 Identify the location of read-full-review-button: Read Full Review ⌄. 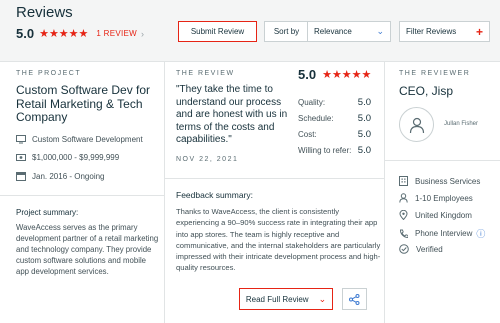
(286, 299).